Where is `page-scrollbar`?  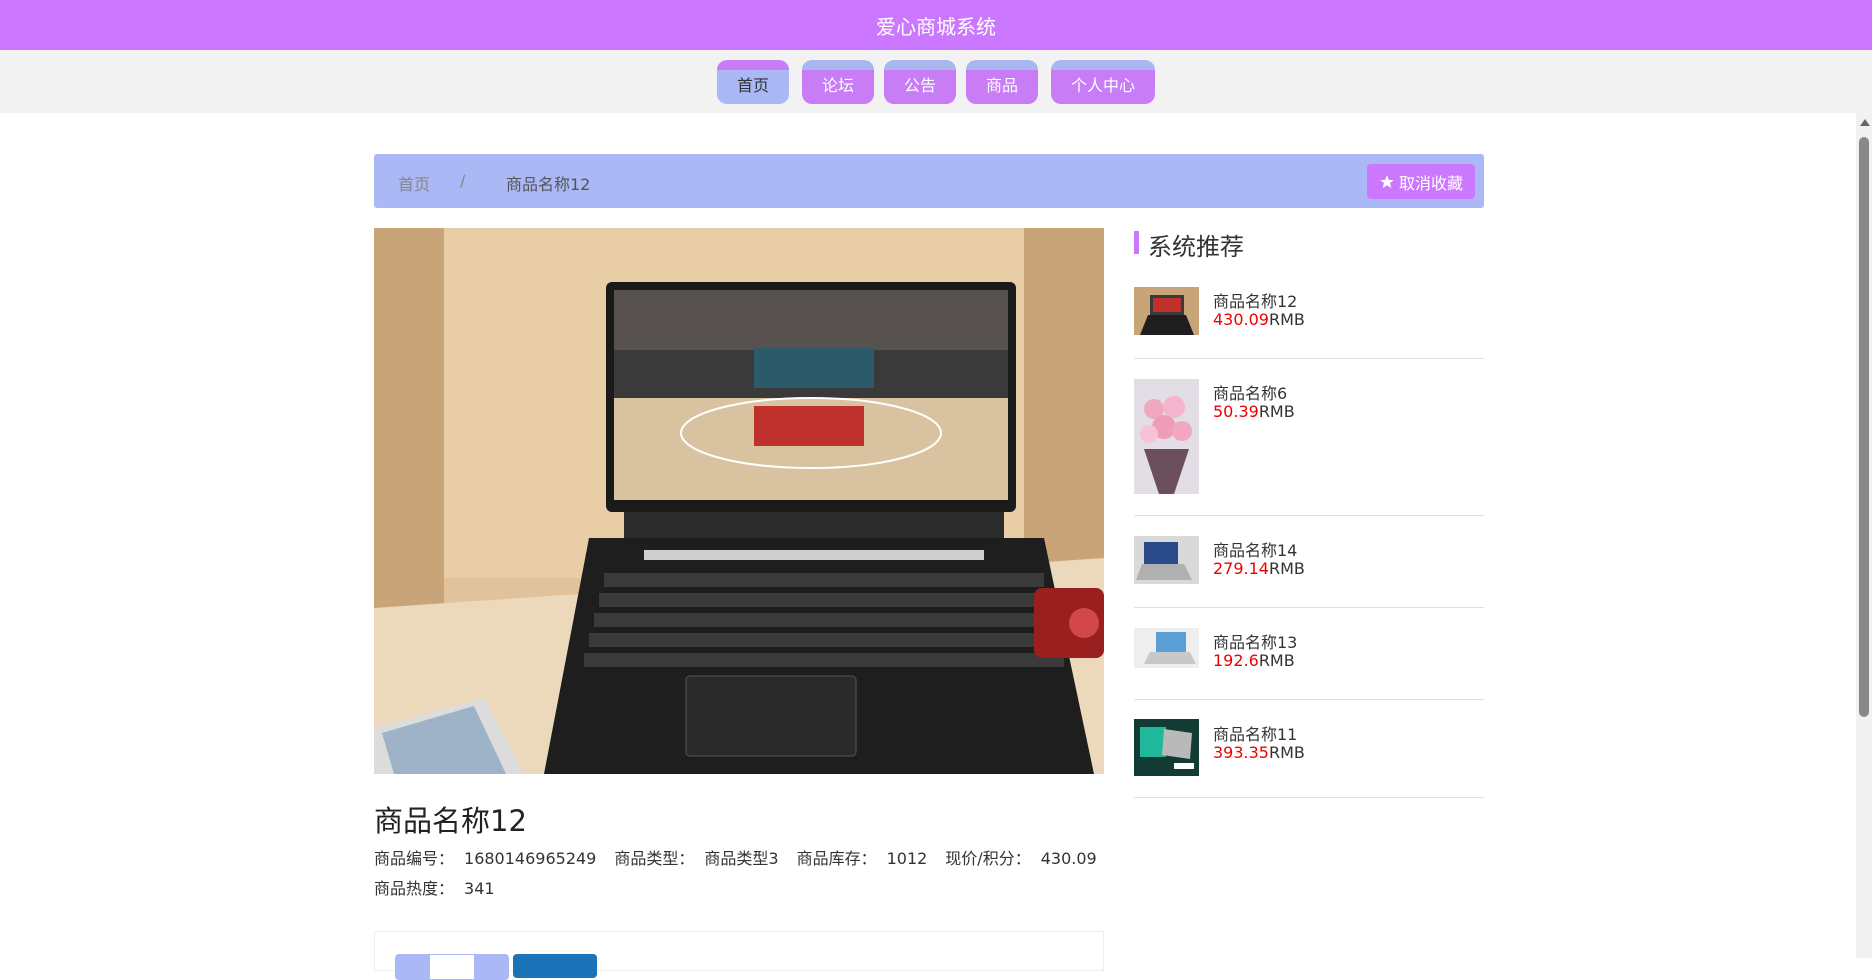
page-scrollbar is located at coordinates (1864, 535).